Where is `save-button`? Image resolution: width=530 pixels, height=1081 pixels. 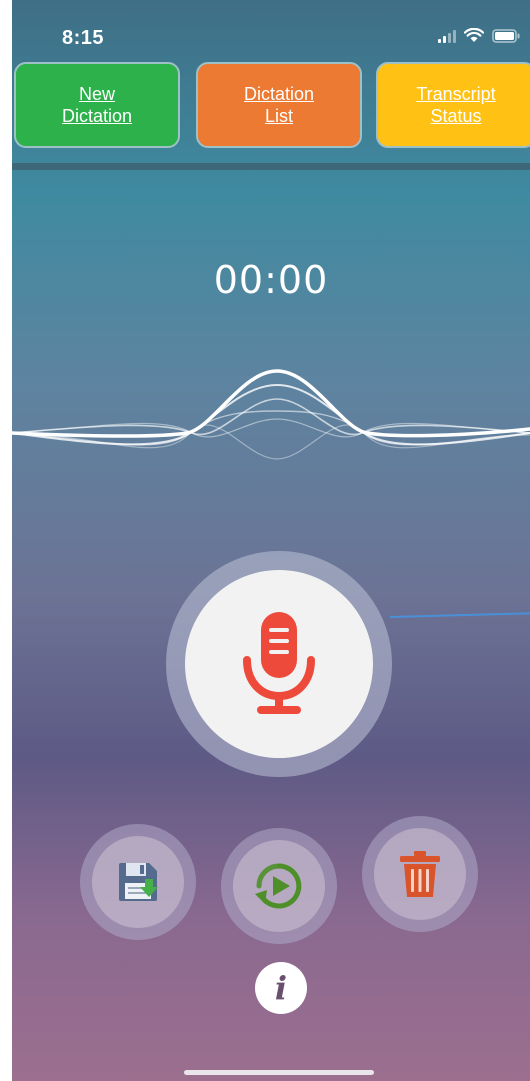 save-button is located at coordinates (138, 882).